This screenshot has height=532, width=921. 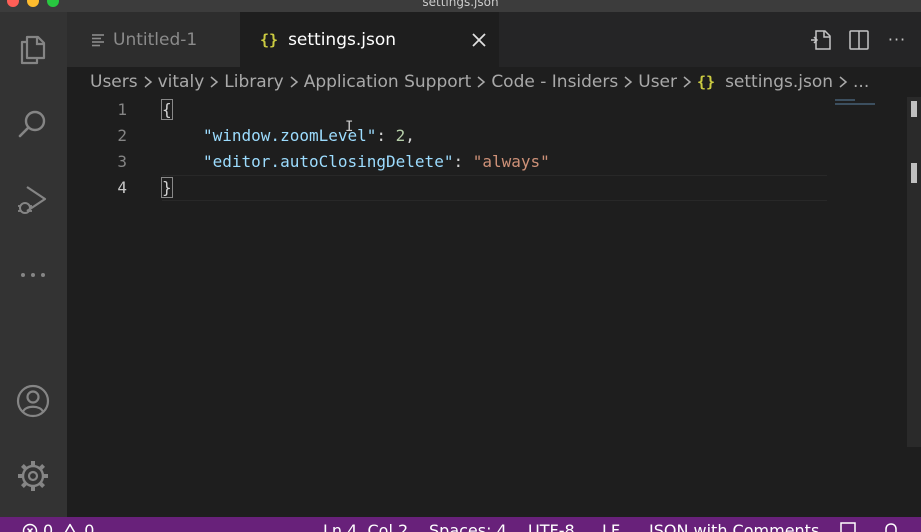 I want to click on run-debug-button, so click(x=33, y=200).